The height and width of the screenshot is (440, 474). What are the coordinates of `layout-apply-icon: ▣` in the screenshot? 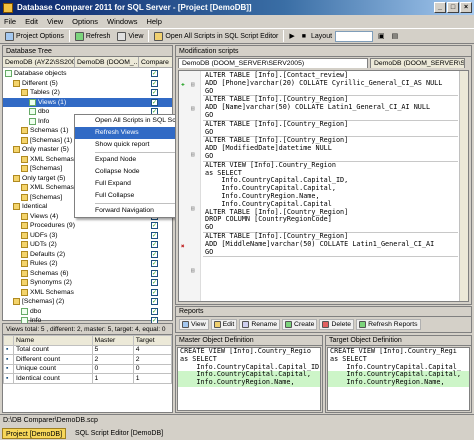 It's located at (381, 36).